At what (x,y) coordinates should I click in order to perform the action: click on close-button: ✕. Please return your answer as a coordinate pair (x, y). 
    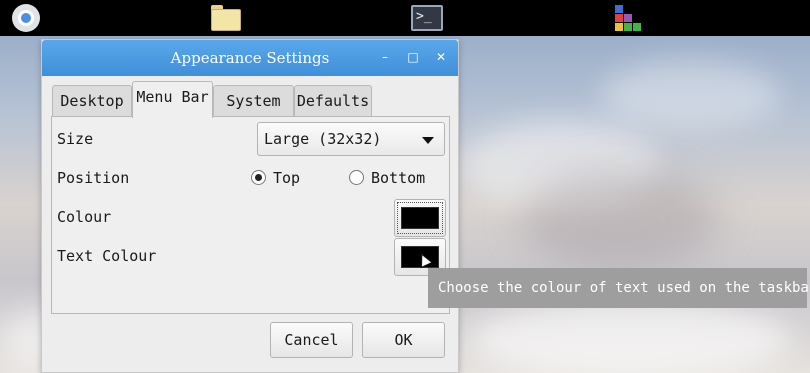
    Looking at the image, I should click on (441, 57).